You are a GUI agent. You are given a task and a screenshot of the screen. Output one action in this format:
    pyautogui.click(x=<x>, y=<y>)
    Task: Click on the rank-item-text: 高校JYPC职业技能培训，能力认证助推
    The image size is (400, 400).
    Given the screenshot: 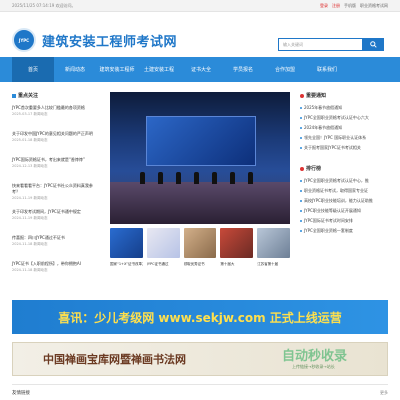 What is the action you would take?
    pyautogui.click(x=338, y=201)
    